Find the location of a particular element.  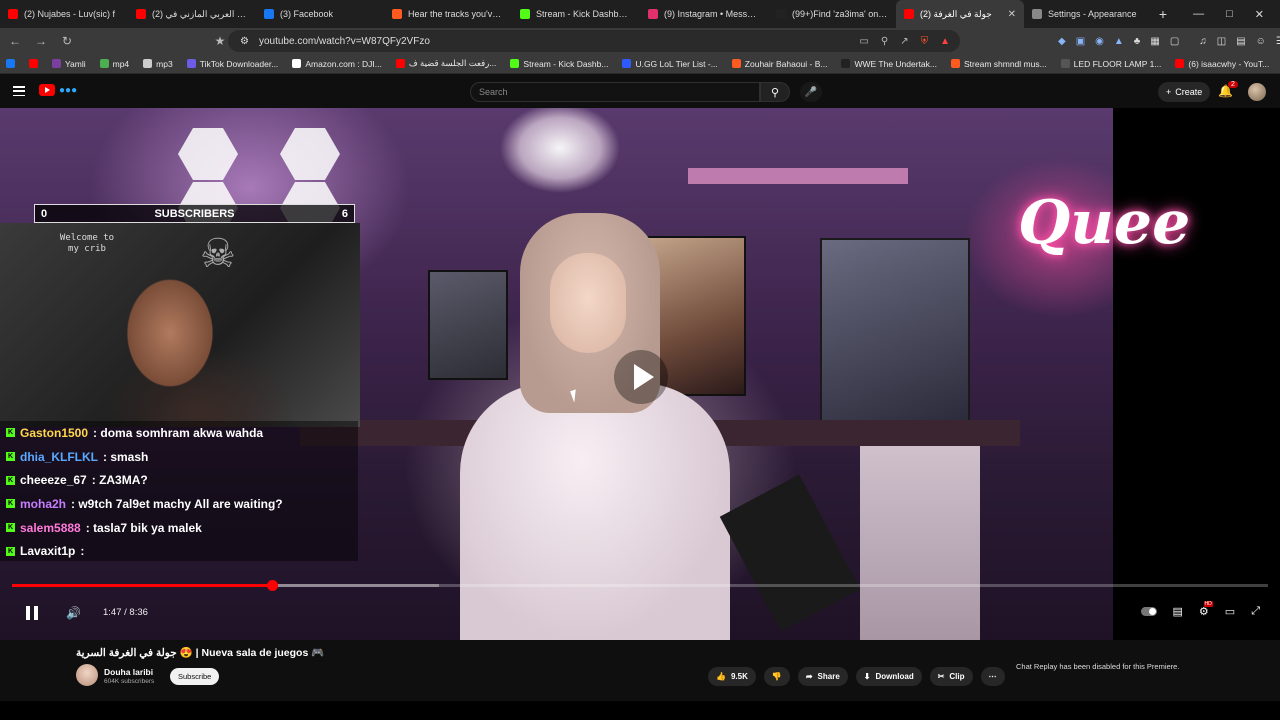

extension-icon: ▣ is located at coordinates (1080, 41).